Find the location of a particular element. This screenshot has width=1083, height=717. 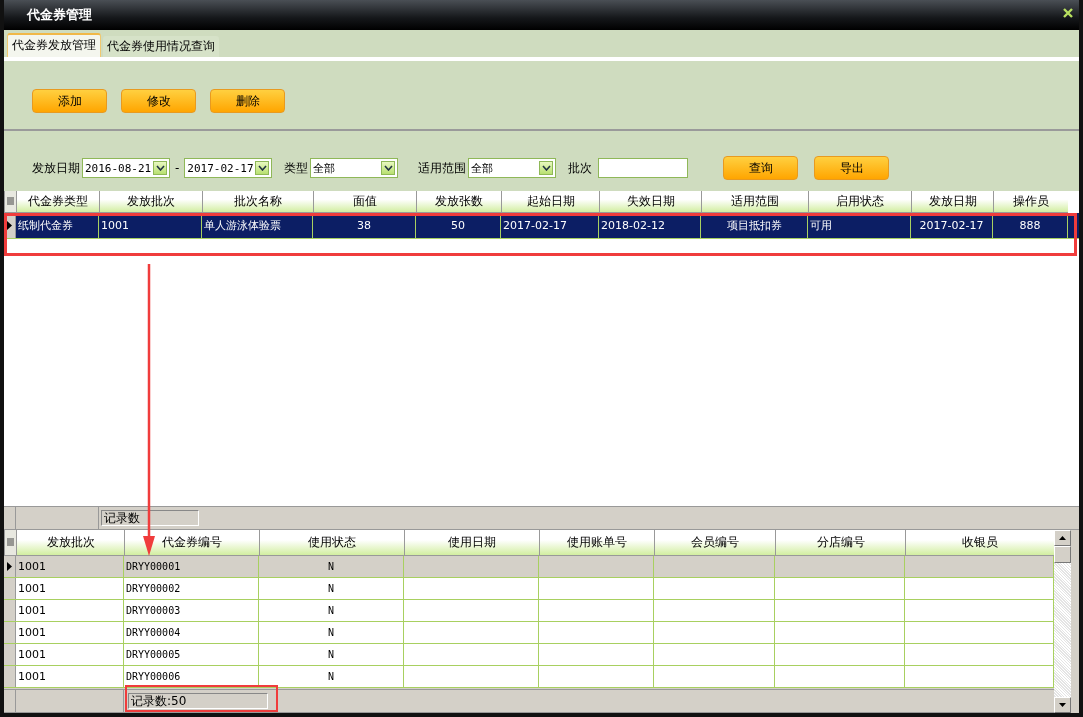

column-header: 会员编号 is located at coordinates (714, 543).